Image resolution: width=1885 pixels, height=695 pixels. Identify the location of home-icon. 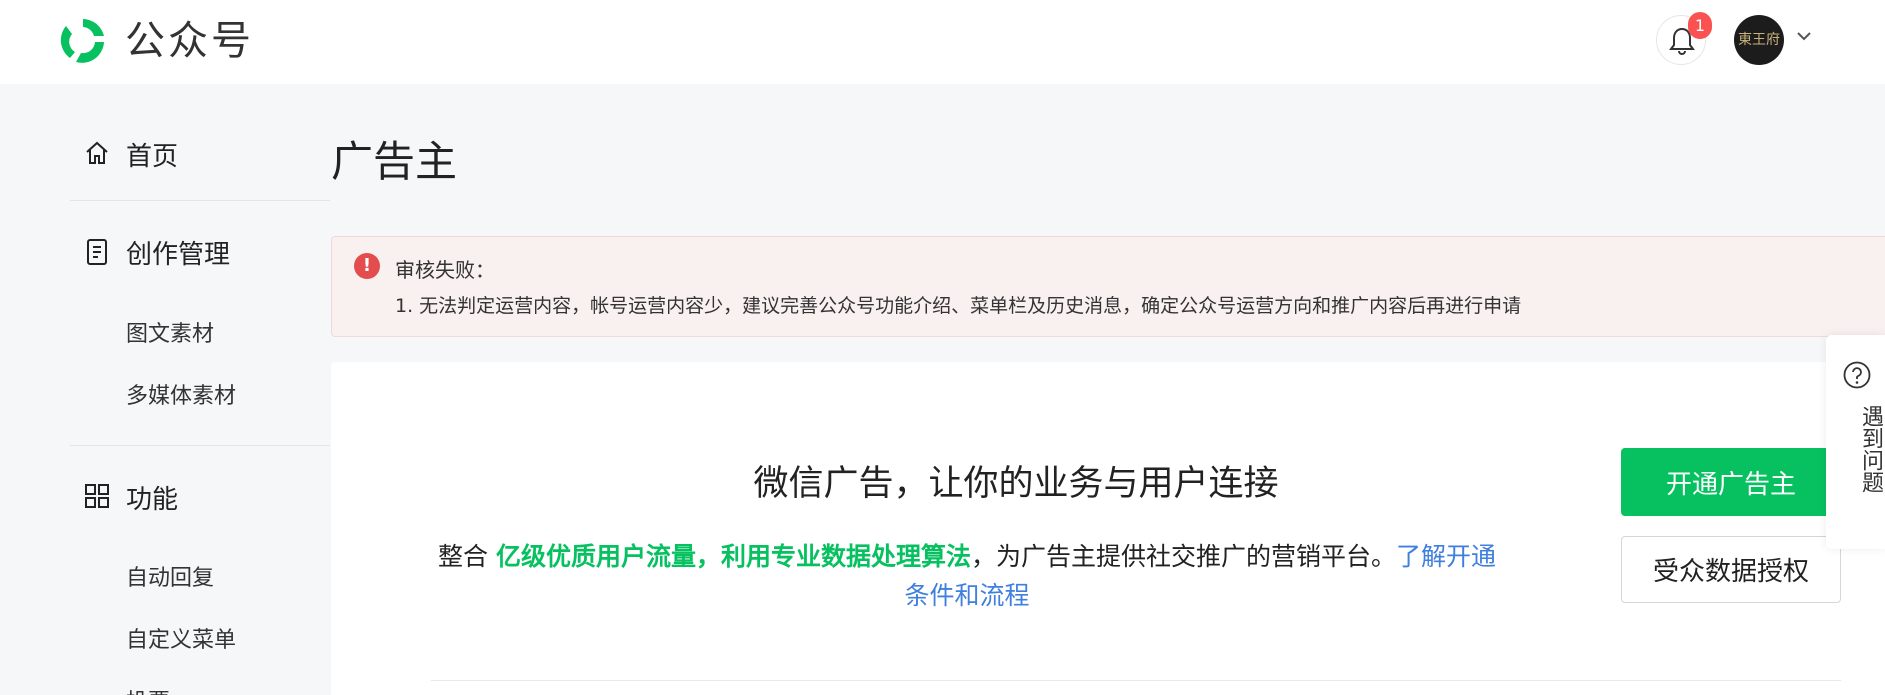
(97, 152).